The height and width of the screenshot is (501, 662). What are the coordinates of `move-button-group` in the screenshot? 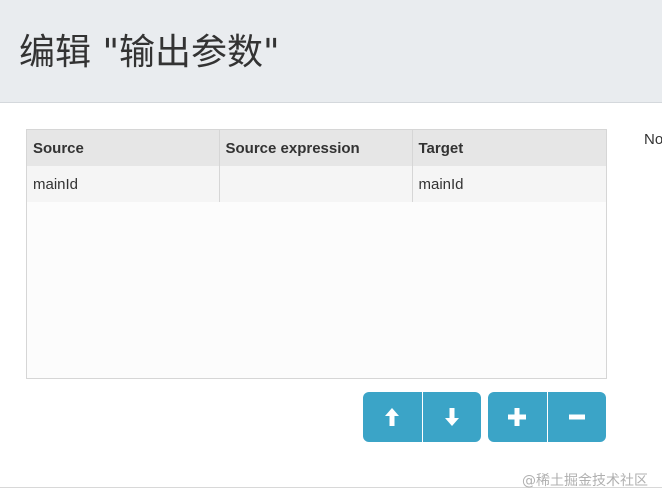 It's located at (422, 417).